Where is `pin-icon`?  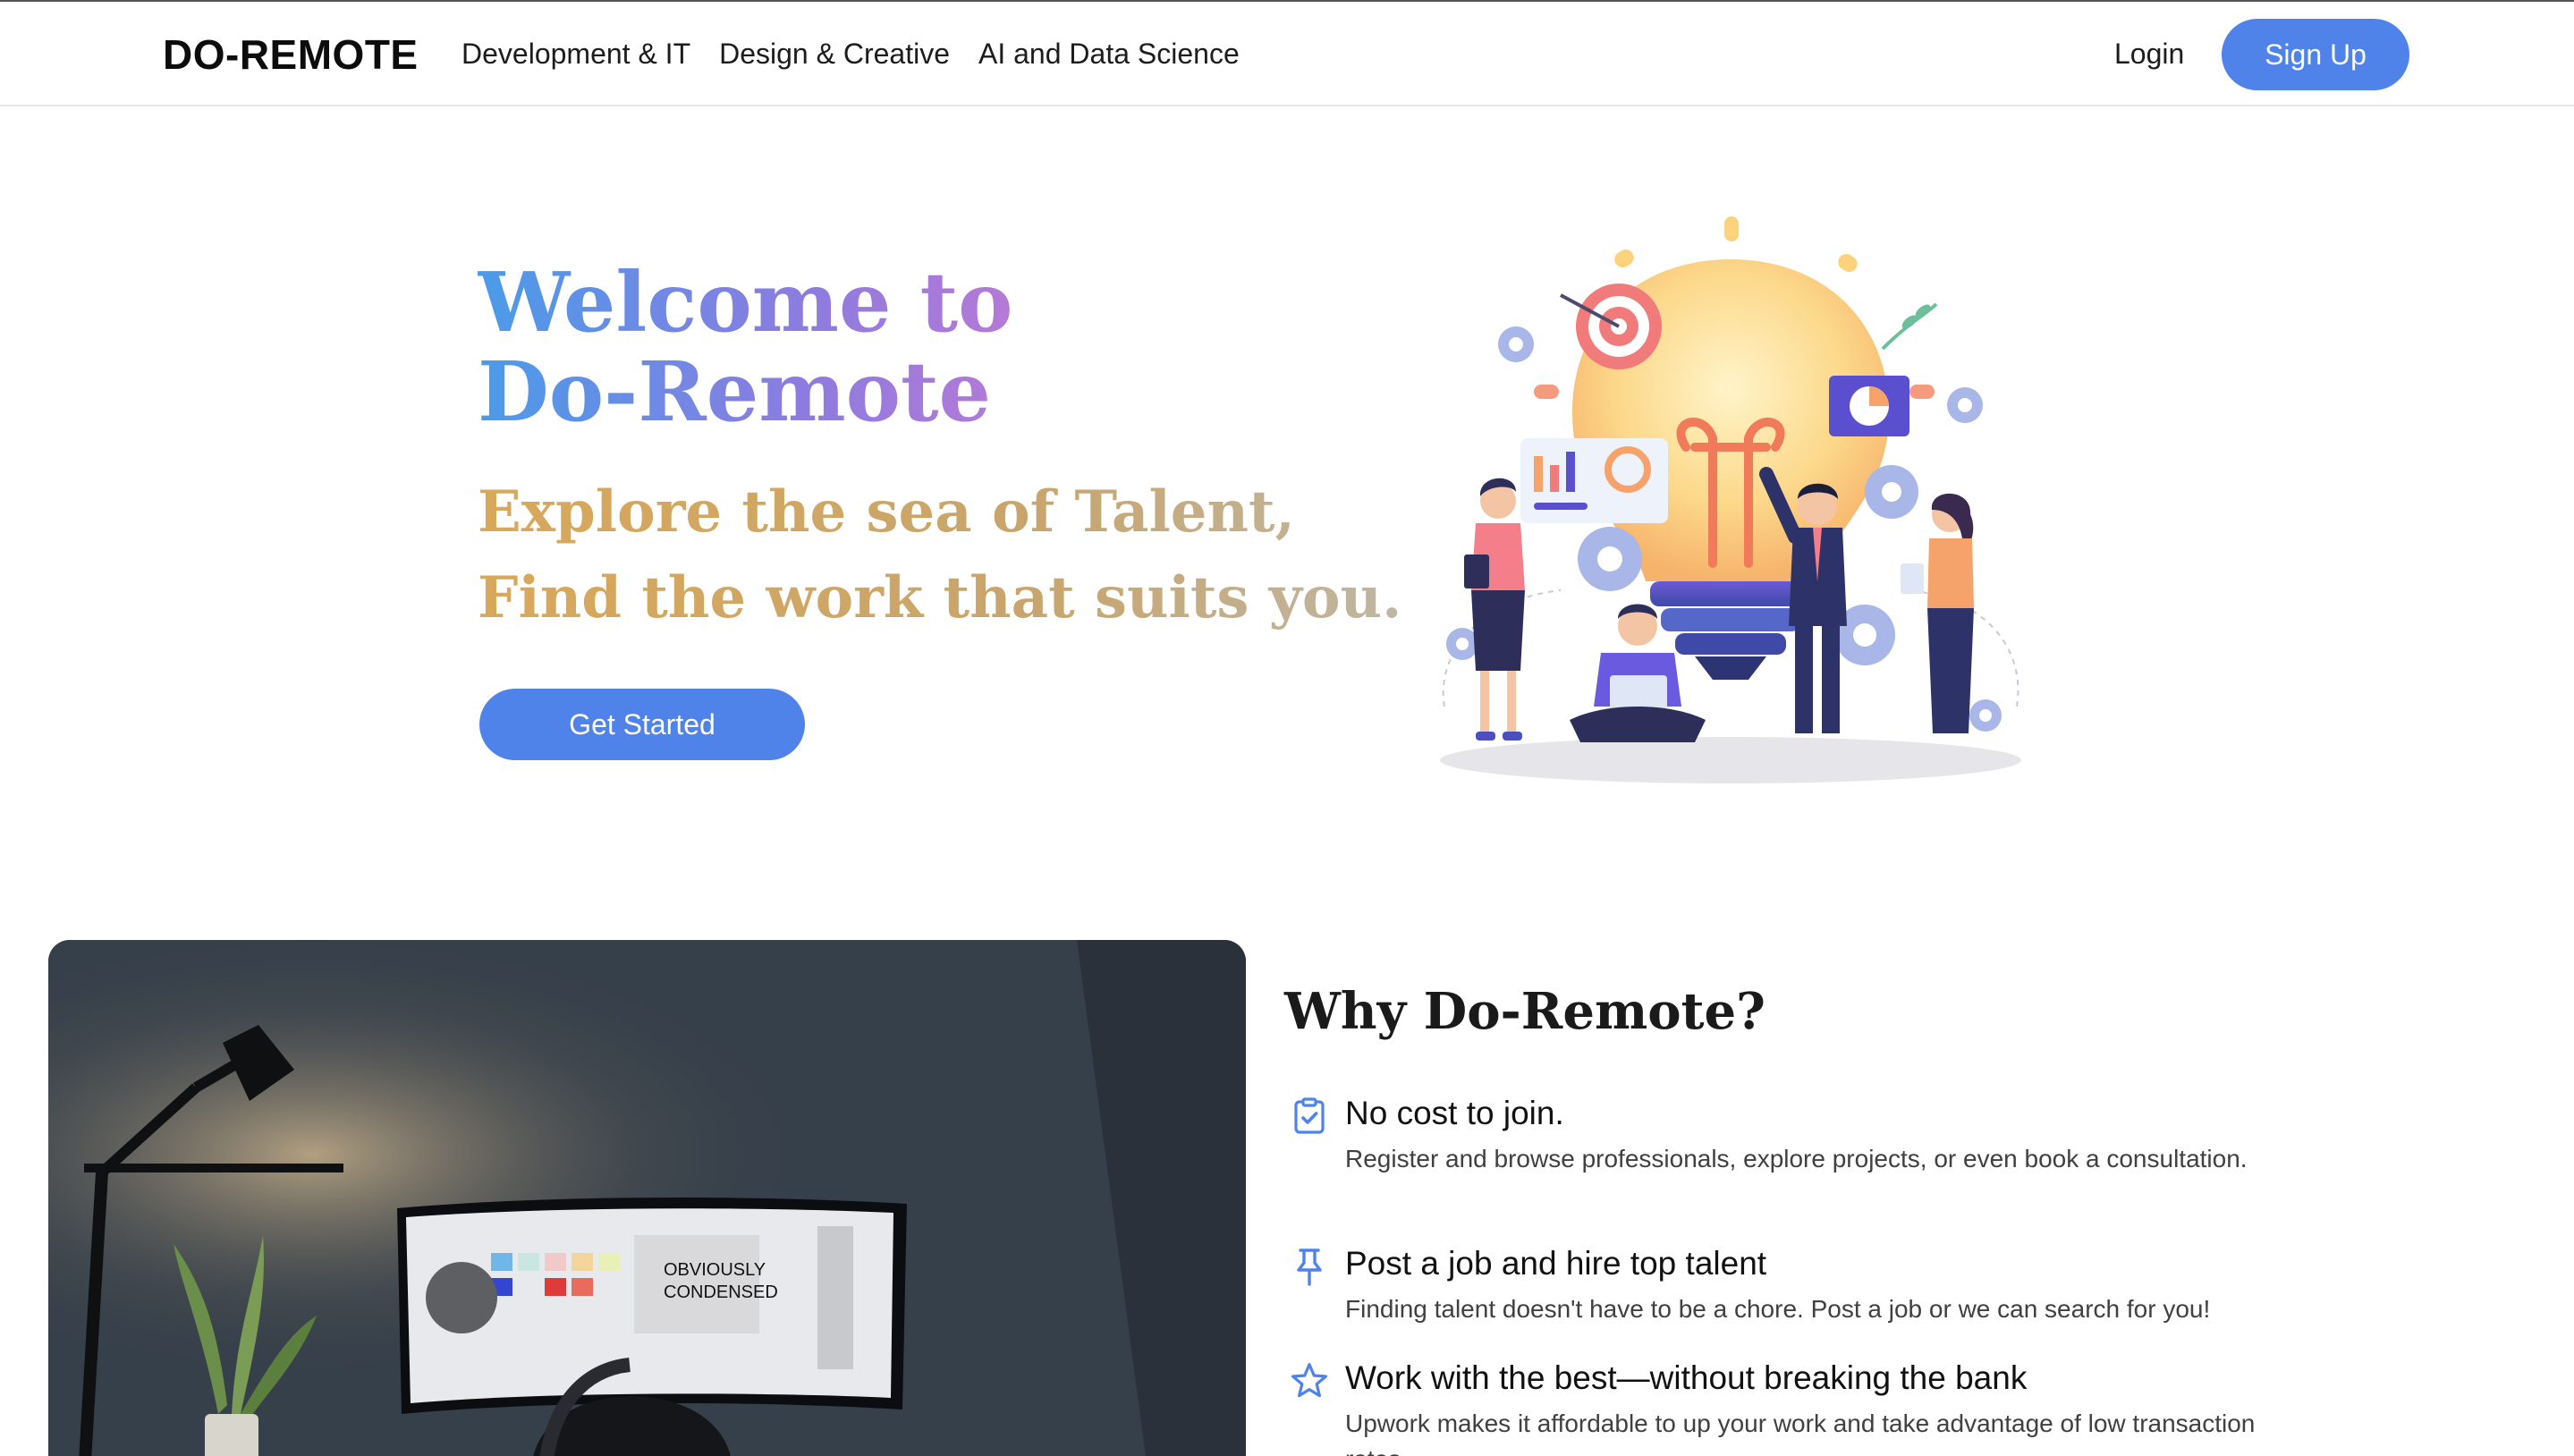 pin-icon is located at coordinates (1309, 1267).